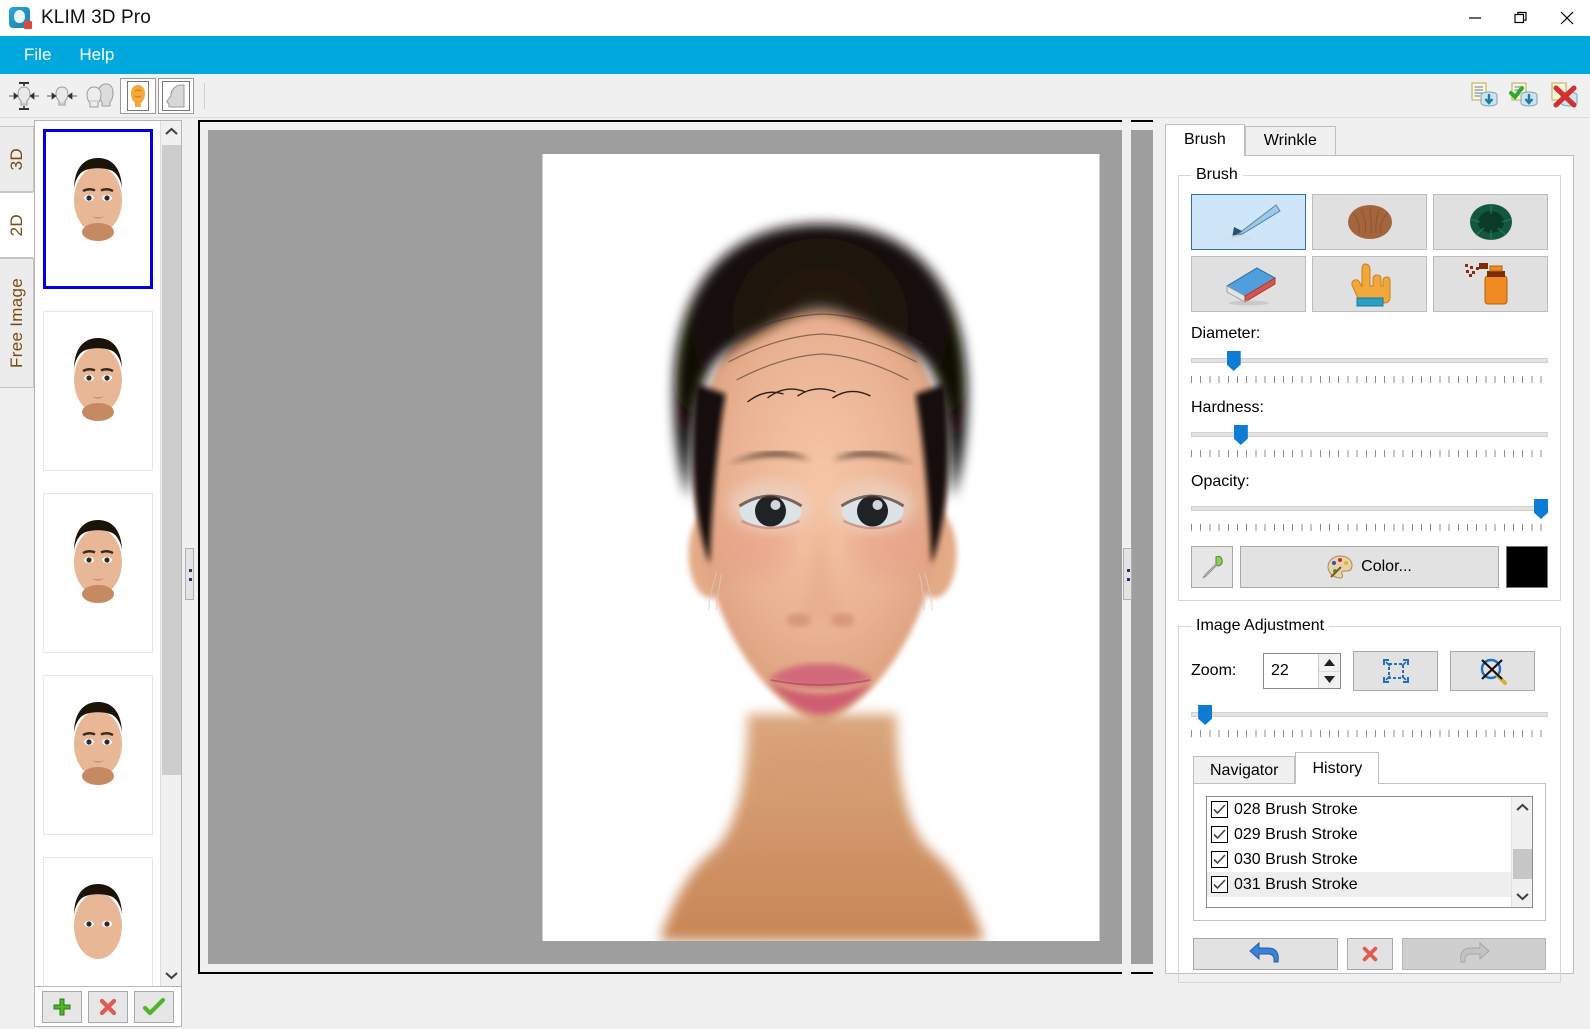 The image size is (1590, 1029). Describe the element at coordinates (171, 131) in the screenshot. I see `scroll-up-button` at that location.